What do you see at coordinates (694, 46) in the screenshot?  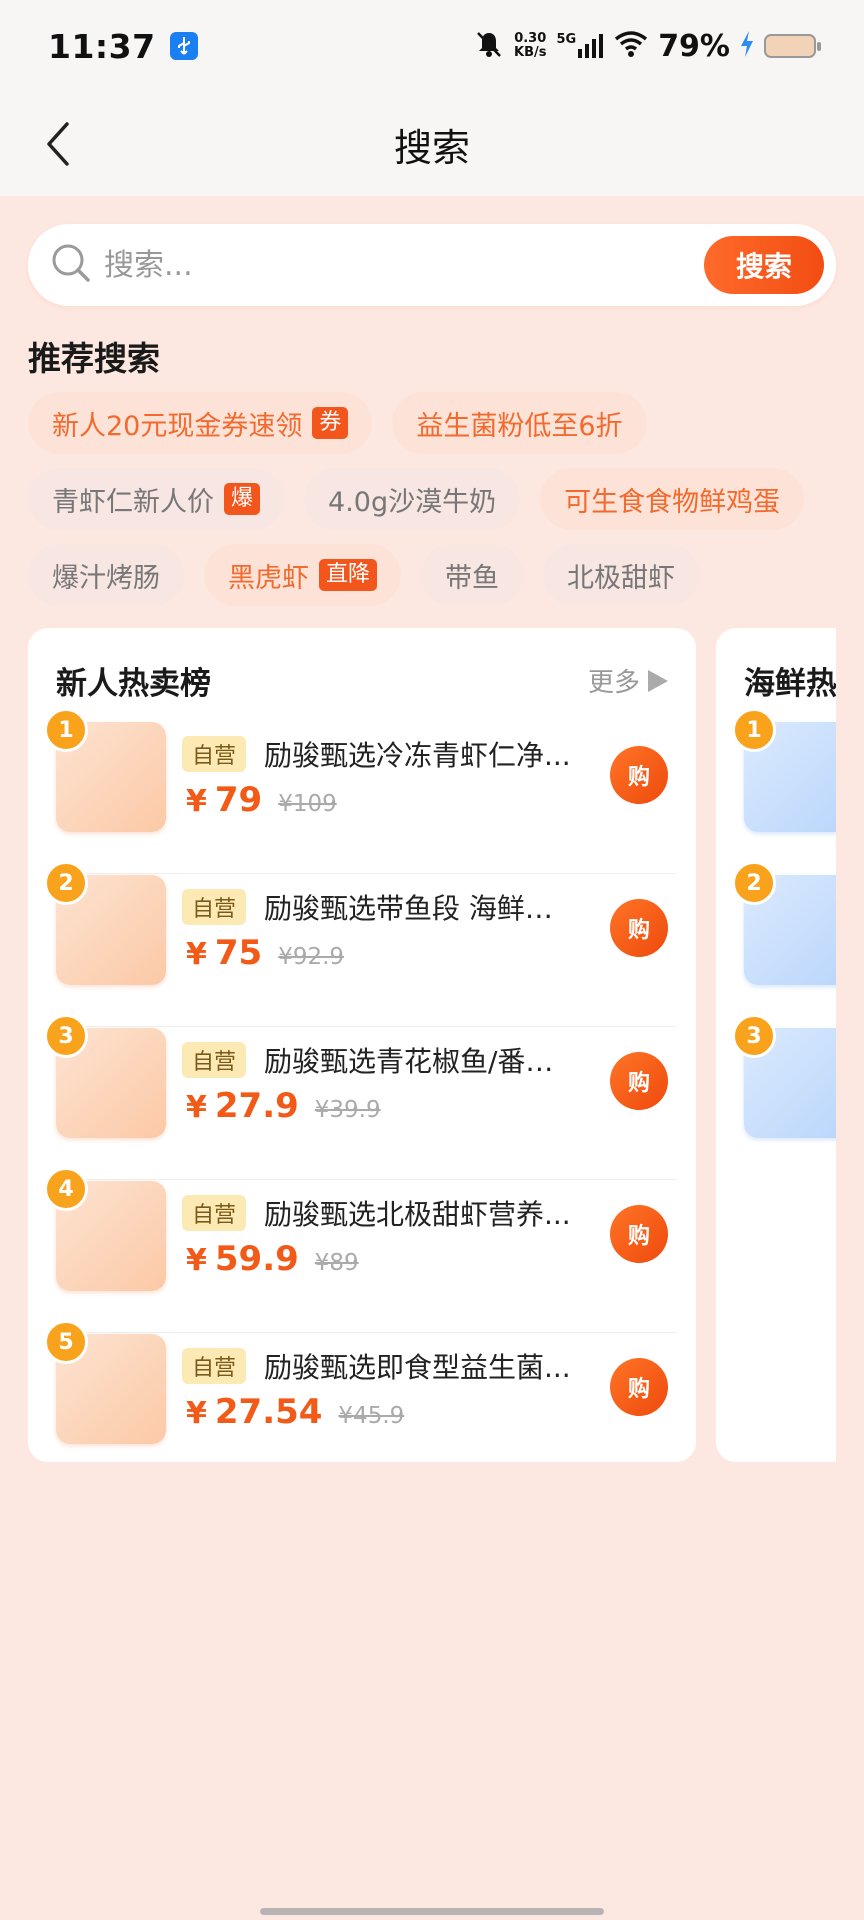 I see `battery-percent: 79%` at bounding box center [694, 46].